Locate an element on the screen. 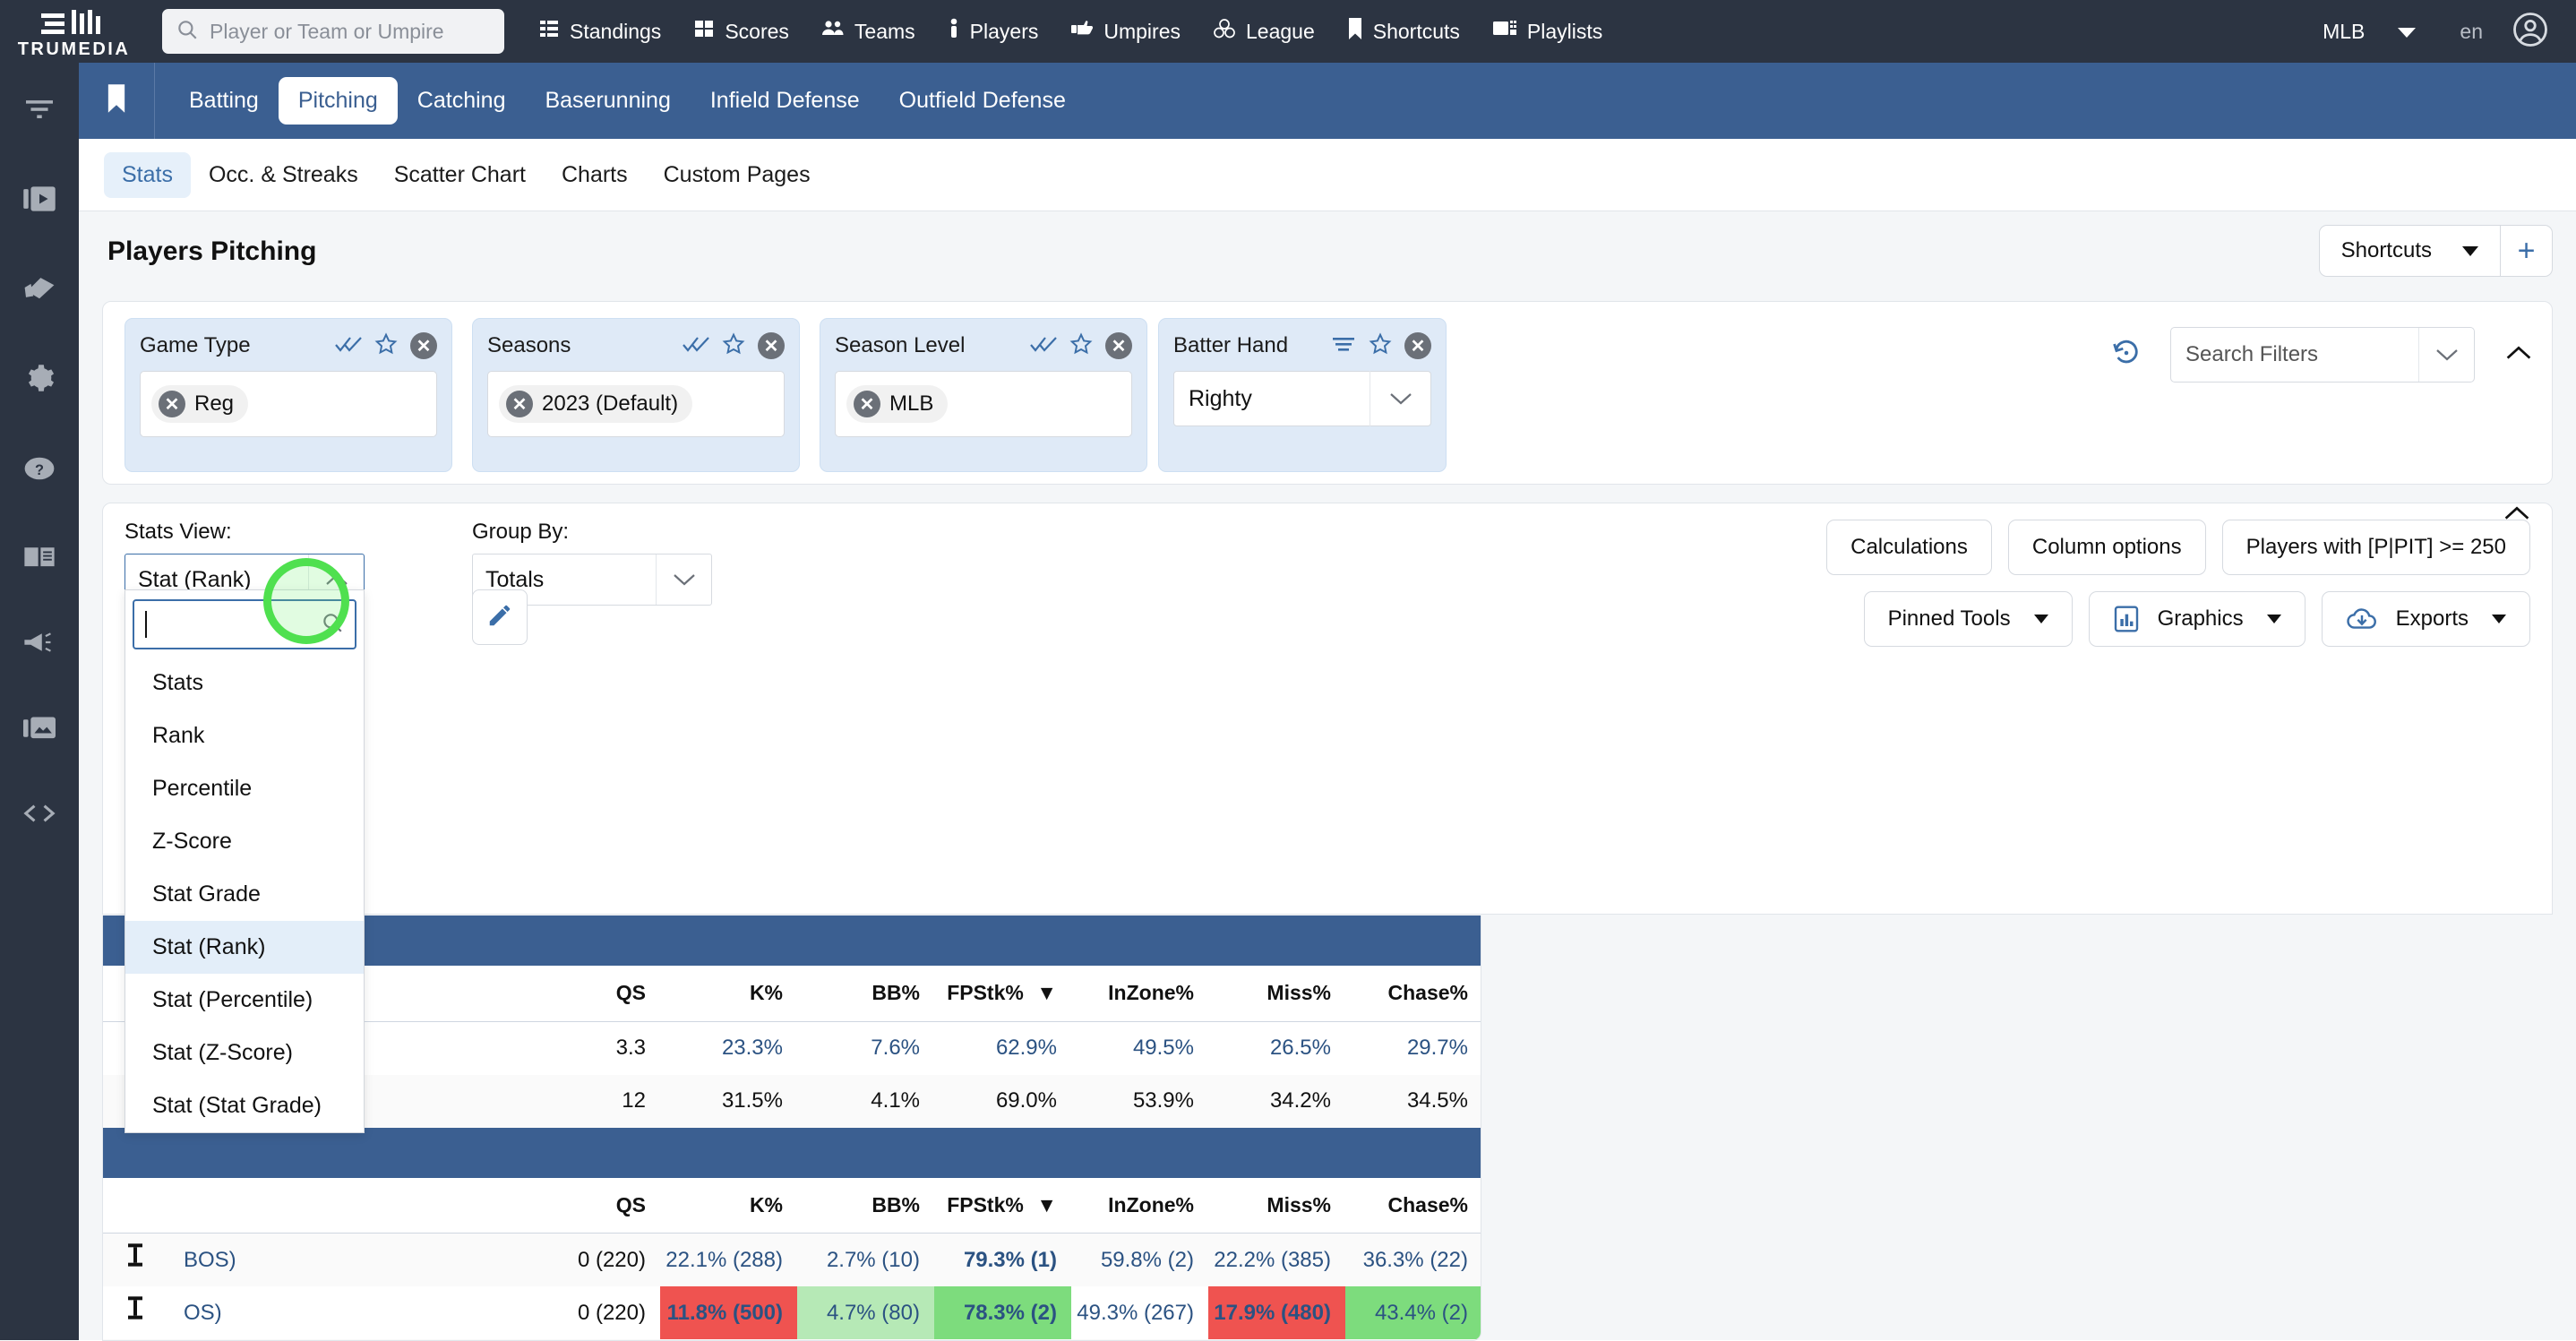 Image resolution: width=2576 pixels, height=1341 pixels. gallery-icon is located at coordinates (39, 730).